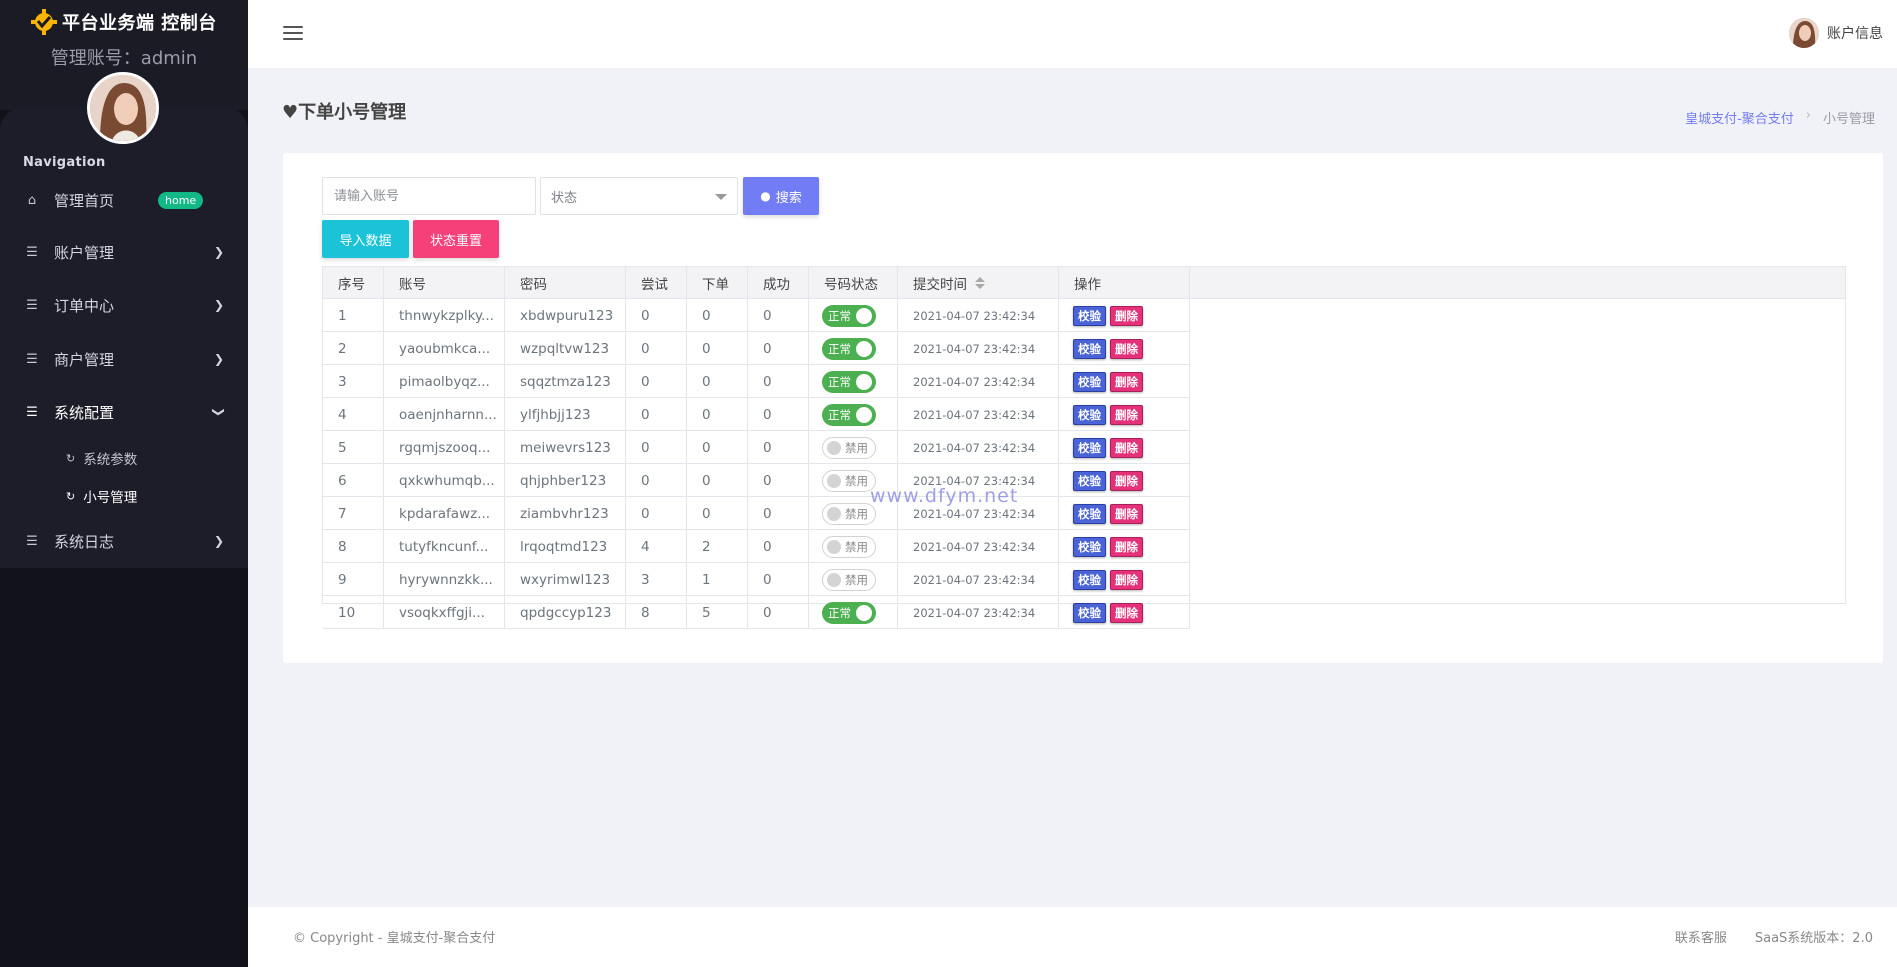 The height and width of the screenshot is (967, 1897). I want to click on cell-status: 禁用, so click(853, 546).